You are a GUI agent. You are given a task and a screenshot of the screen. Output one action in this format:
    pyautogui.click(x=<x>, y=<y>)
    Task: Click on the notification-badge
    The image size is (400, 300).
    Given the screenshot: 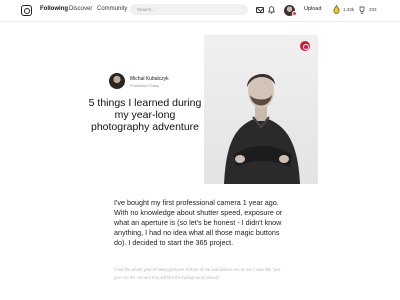 What is the action you would take?
    pyautogui.click(x=294, y=13)
    